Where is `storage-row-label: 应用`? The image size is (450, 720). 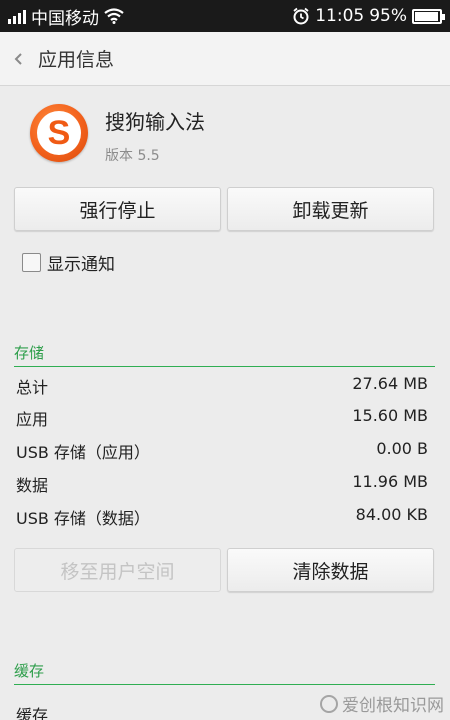 storage-row-label: 应用 is located at coordinates (32, 419).